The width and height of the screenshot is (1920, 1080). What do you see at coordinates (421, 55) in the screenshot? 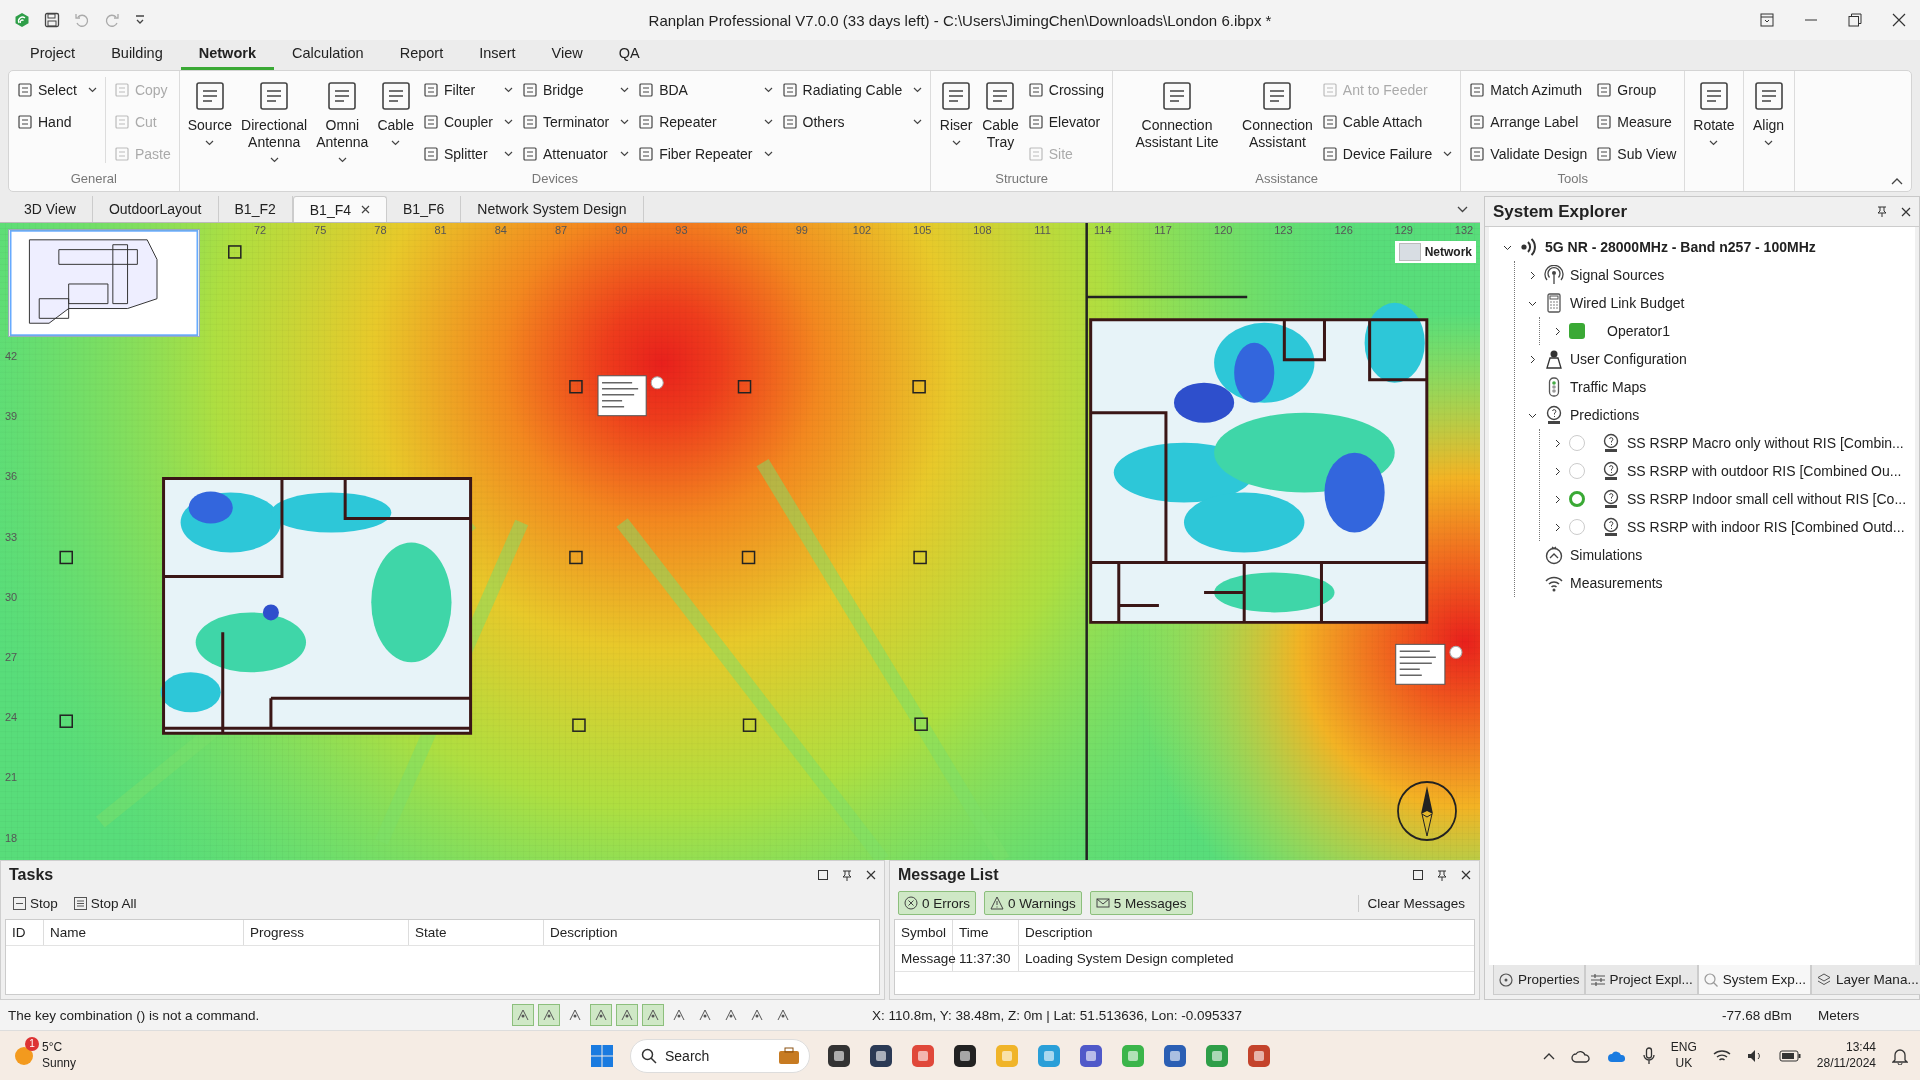
I see `menu-tab: Report` at bounding box center [421, 55].